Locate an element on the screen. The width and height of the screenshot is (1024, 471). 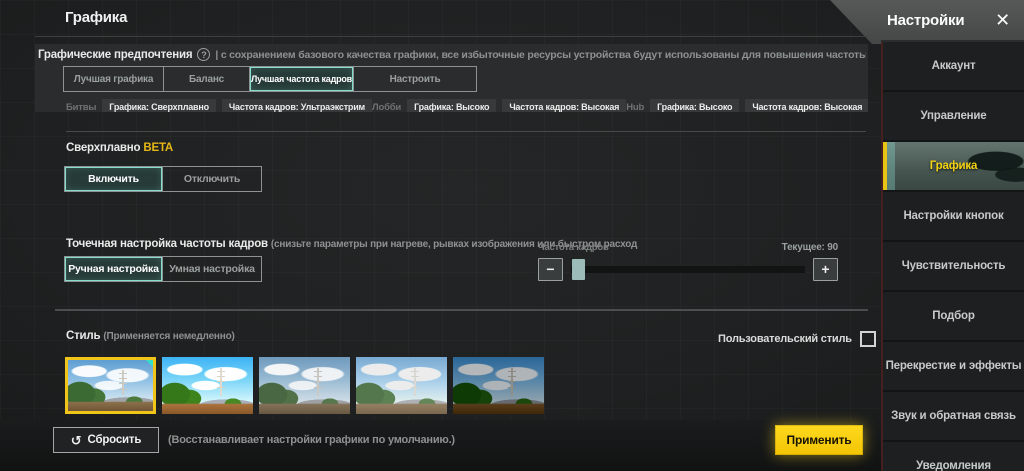
sidebar-item-controls: Управление is located at coordinates (953, 117).